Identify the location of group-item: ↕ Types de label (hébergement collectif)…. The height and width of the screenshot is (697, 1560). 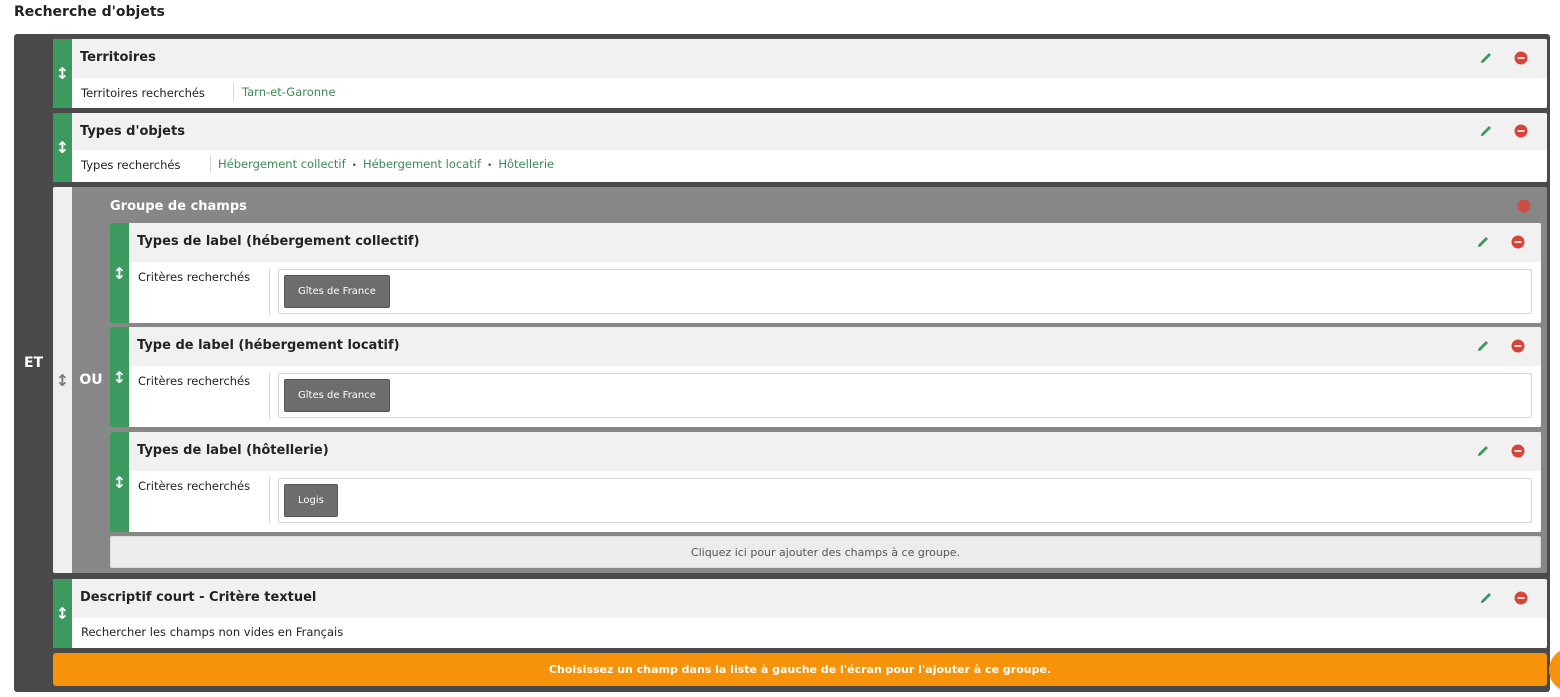
(825, 273).